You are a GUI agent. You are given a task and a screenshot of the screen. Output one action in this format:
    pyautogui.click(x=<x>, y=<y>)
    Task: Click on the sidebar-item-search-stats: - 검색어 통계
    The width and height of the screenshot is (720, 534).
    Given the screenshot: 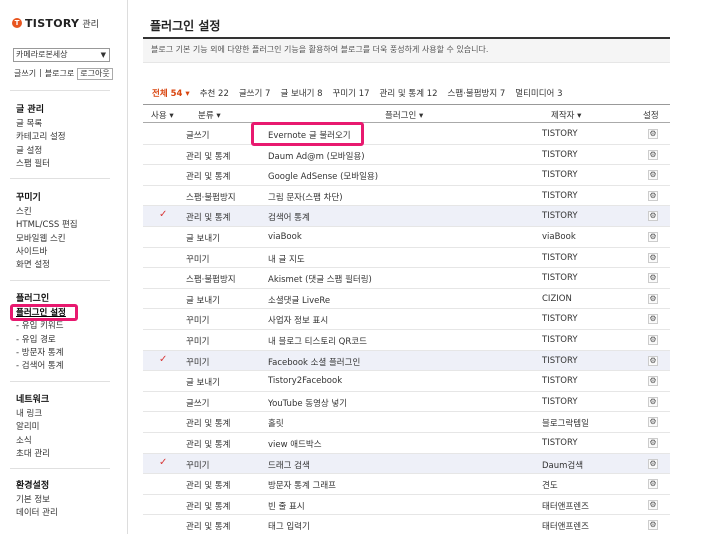 What is the action you would take?
    pyautogui.click(x=41, y=366)
    